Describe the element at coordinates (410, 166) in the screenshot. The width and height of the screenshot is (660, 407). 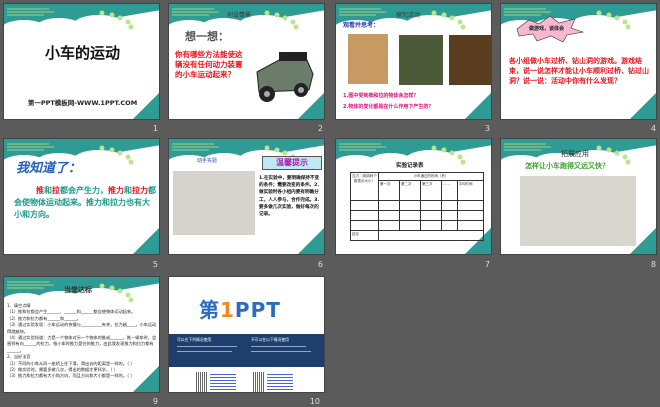
I see `slide-title: 实验记录表` at that location.